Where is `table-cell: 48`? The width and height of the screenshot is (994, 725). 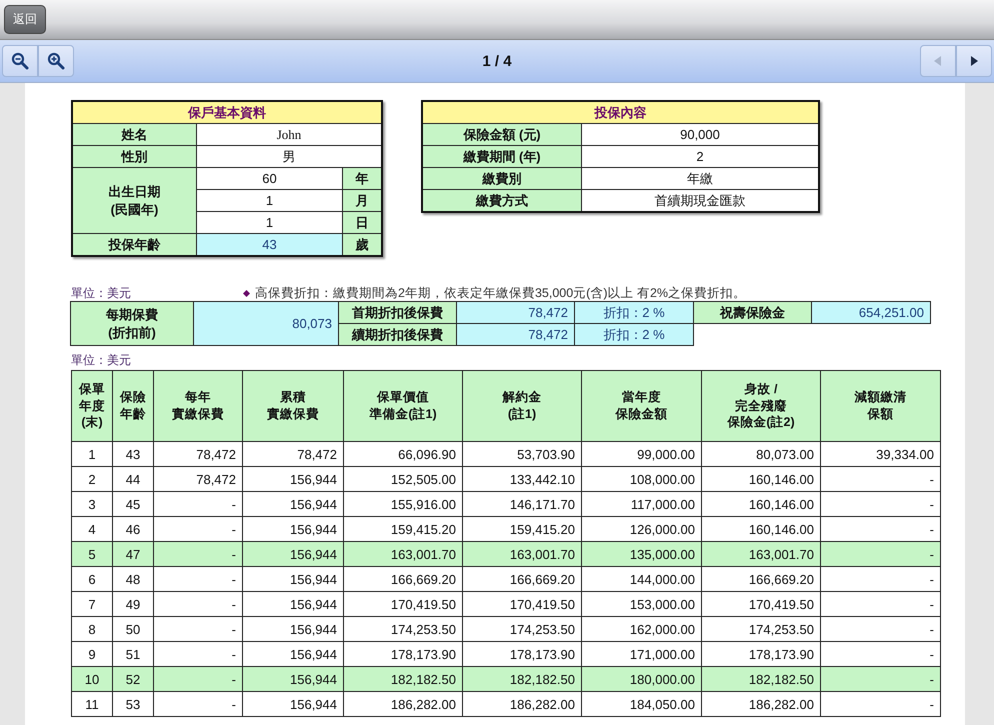
table-cell: 48 is located at coordinates (133, 579).